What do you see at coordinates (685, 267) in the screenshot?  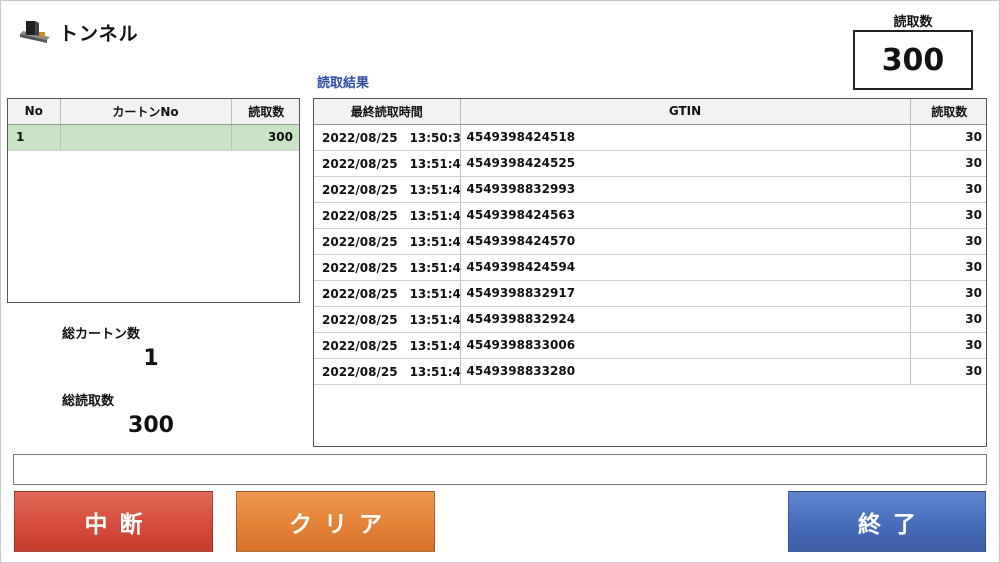 I see `gtin-cell: 4549398424594` at bounding box center [685, 267].